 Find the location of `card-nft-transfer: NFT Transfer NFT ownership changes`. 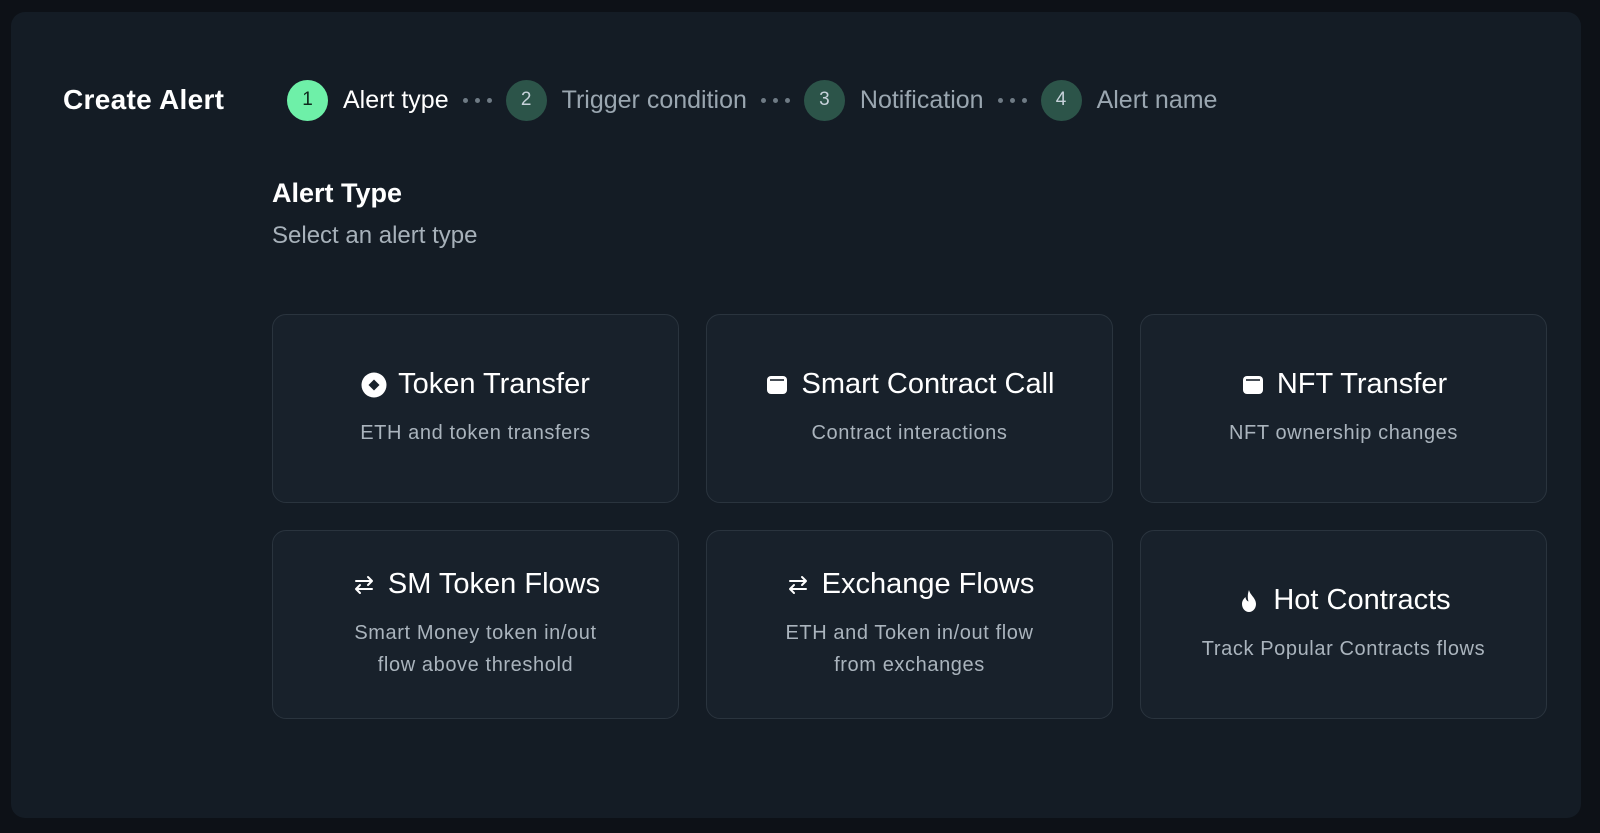

card-nft-transfer: NFT Transfer NFT ownership changes is located at coordinates (1343, 408).